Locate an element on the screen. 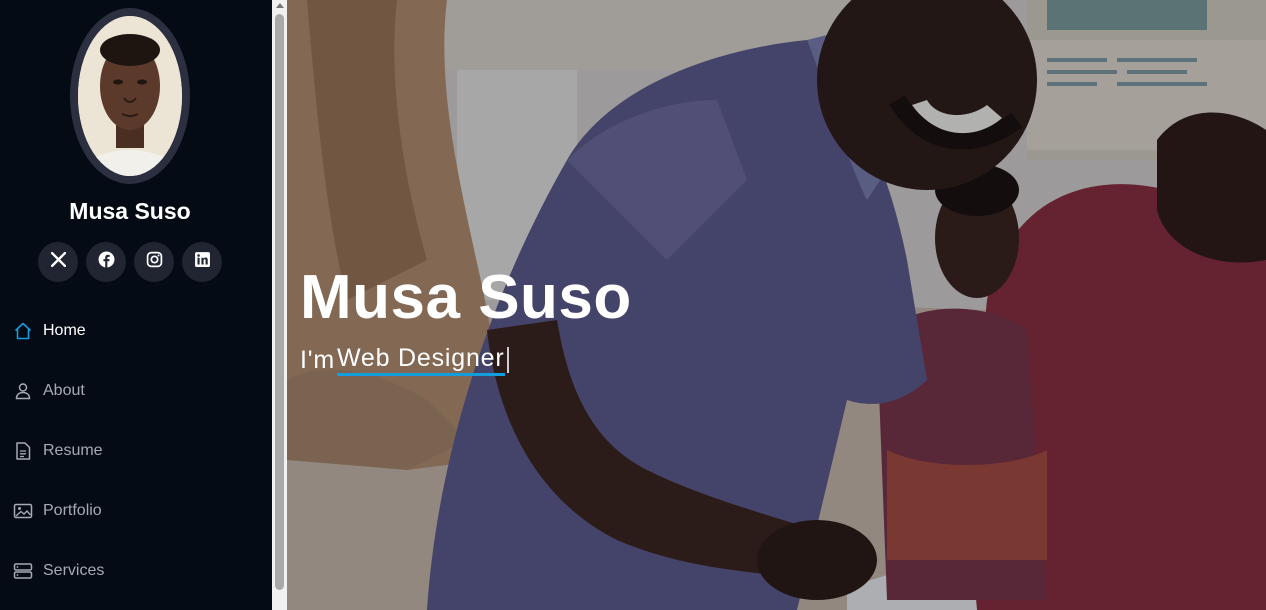 The image size is (1266, 610). avatar is located at coordinates (130, 96).